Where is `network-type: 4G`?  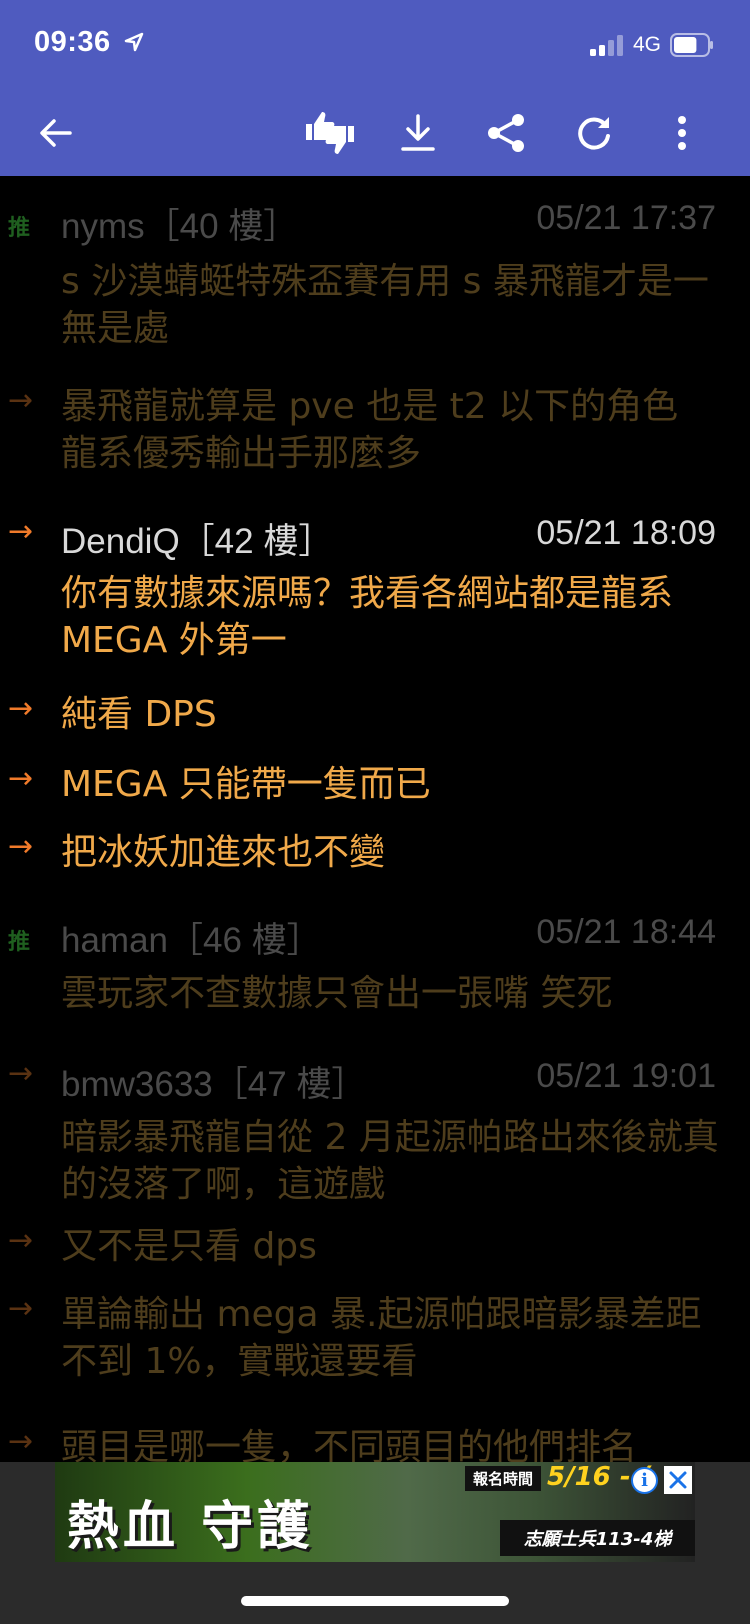
network-type: 4G is located at coordinates (647, 44).